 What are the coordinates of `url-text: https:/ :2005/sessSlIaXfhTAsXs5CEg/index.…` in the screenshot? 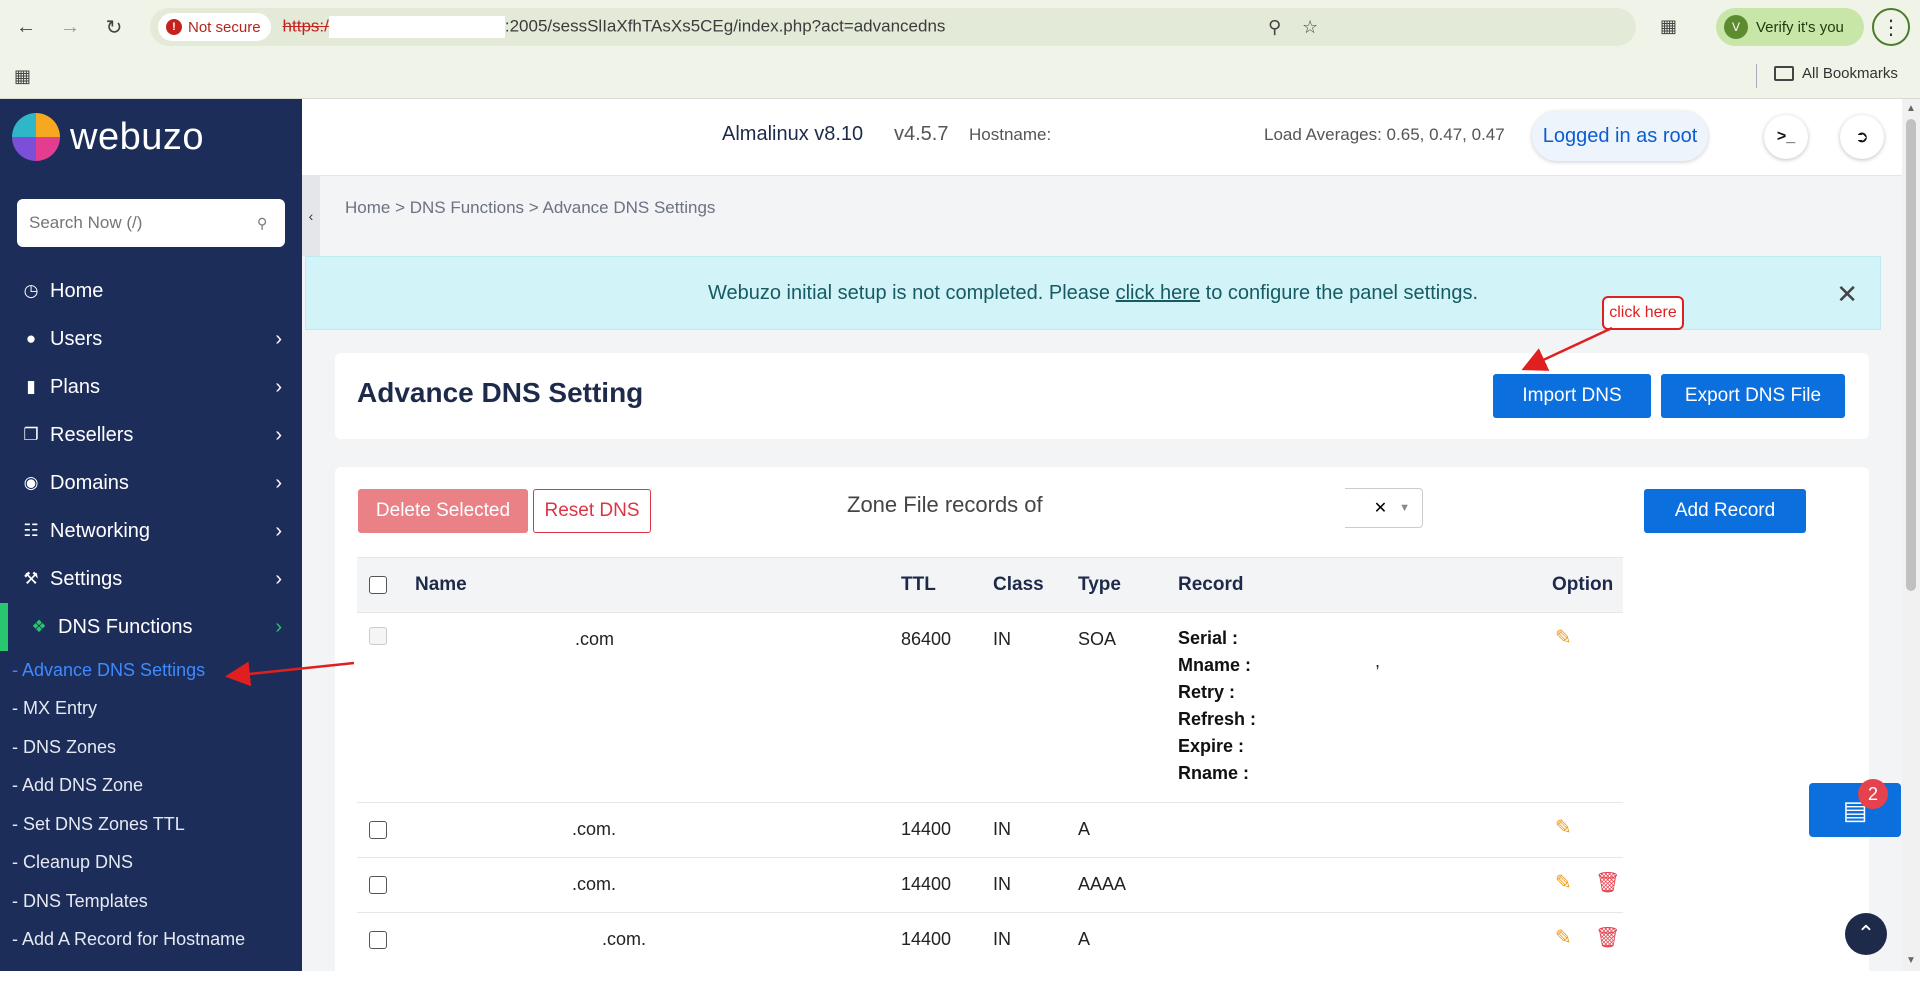 It's located at (614, 27).